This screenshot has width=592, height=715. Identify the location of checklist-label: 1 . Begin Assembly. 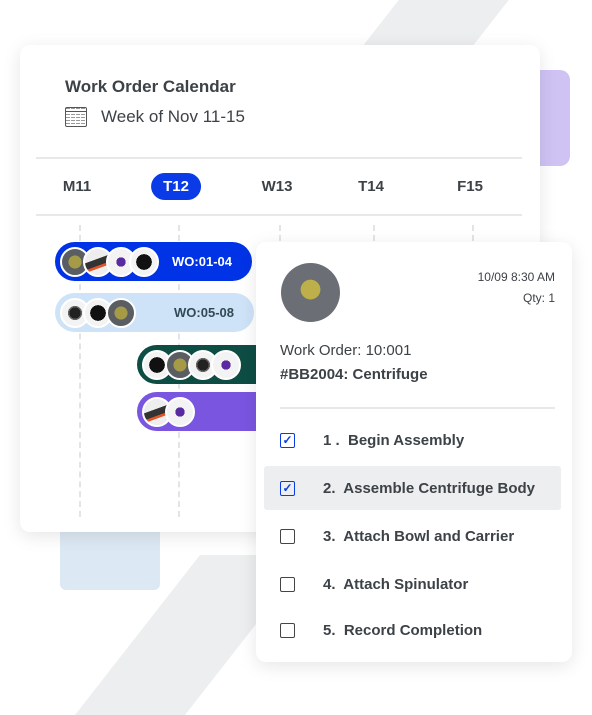
(394, 440).